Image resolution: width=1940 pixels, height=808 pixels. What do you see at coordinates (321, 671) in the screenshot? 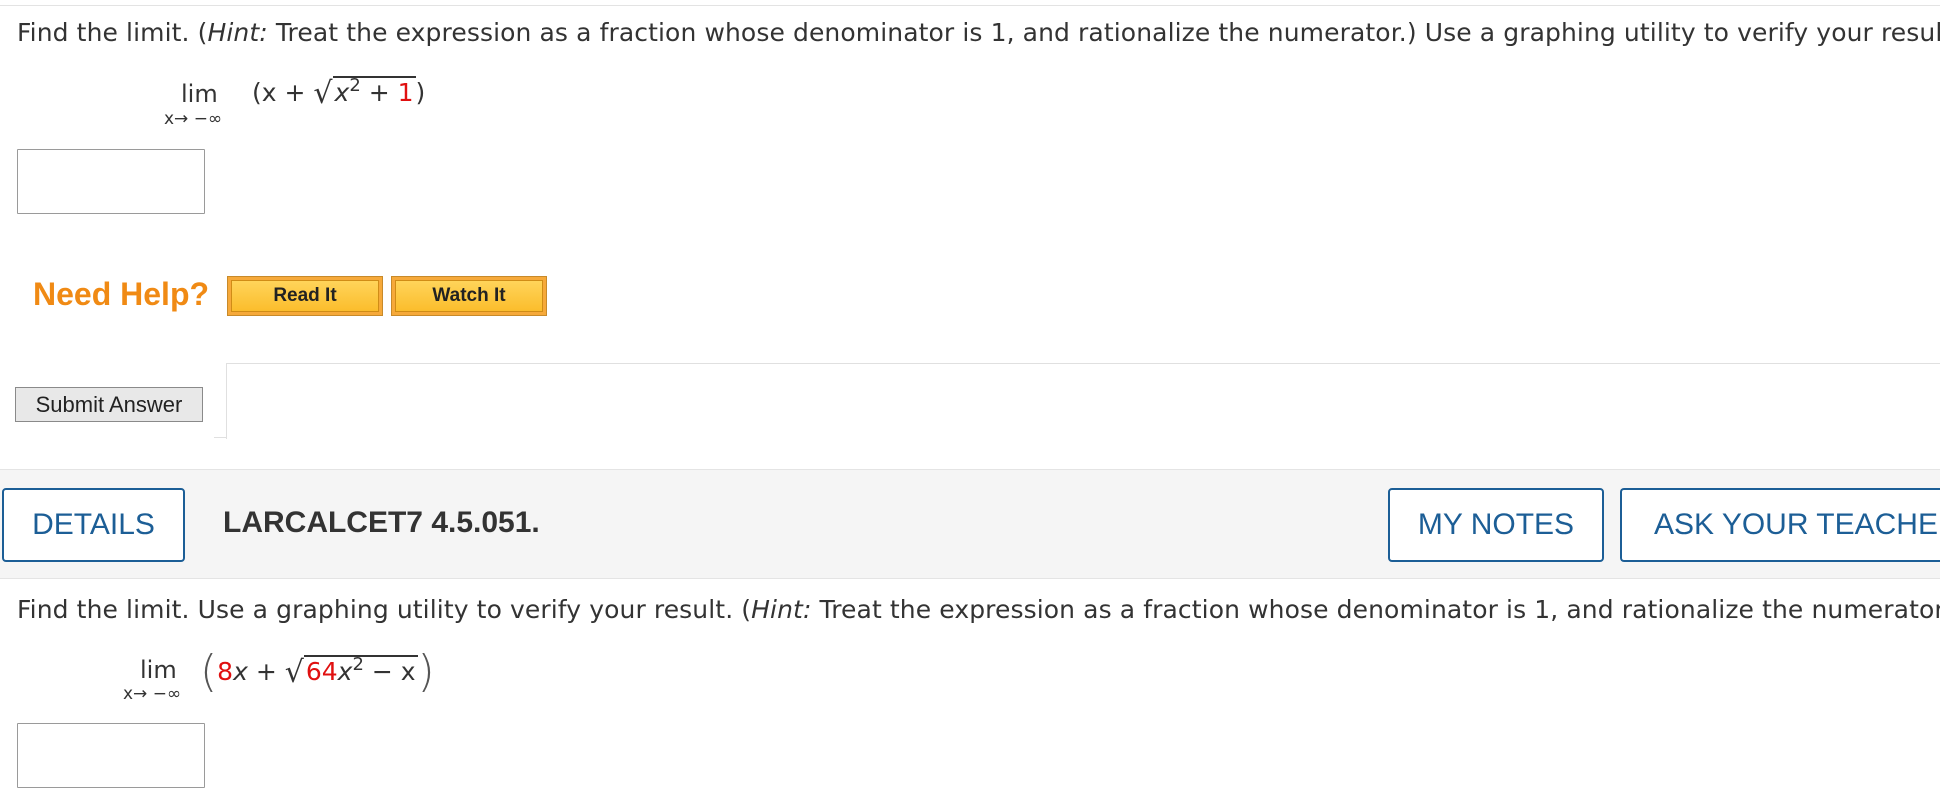
I see `radicand-coefficient: 64` at bounding box center [321, 671].